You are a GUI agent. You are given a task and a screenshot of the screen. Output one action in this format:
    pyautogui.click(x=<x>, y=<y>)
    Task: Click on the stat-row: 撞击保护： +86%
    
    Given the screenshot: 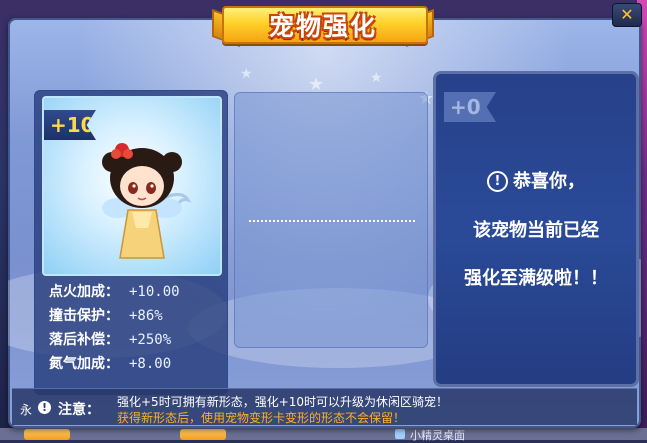 What is the action you would take?
    pyautogui.click(x=134, y=317)
    